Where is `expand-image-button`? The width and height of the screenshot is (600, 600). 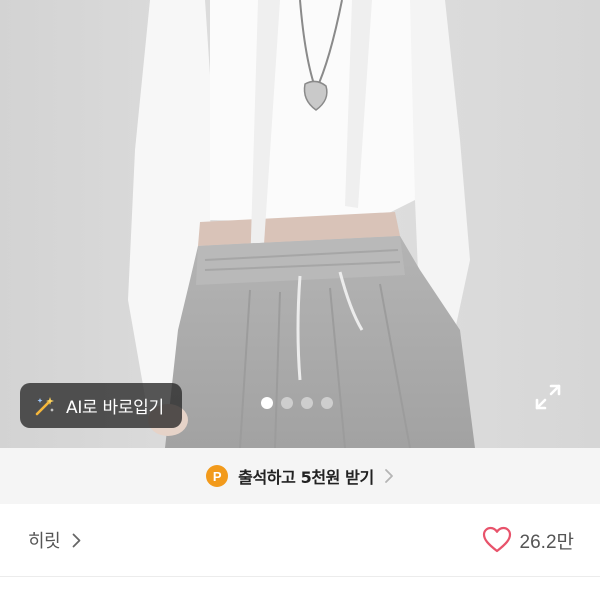
expand-image-button is located at coordinates (548, 397).